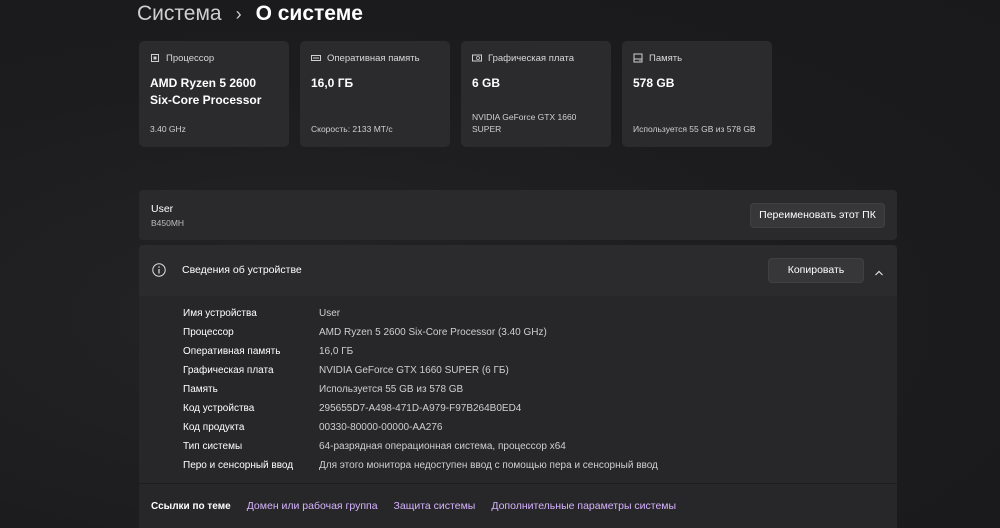 The width and height of the screenshot is (1000, 528). I want to click on card-label: Графическая плата, so click(531, 58).